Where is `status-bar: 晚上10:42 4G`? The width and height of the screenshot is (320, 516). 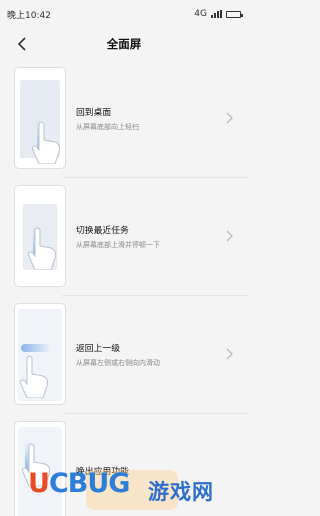
status-bar: 晚上10:42 4G is located at coordinates (124, 14).